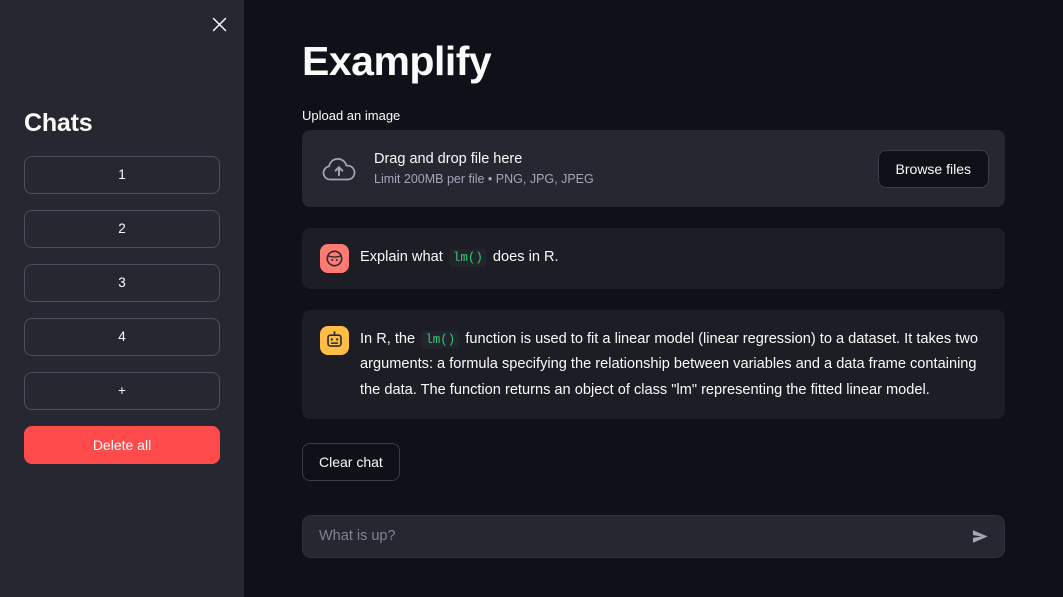  I want to click on assistant-text-before: In R, the, so click(388, 339).